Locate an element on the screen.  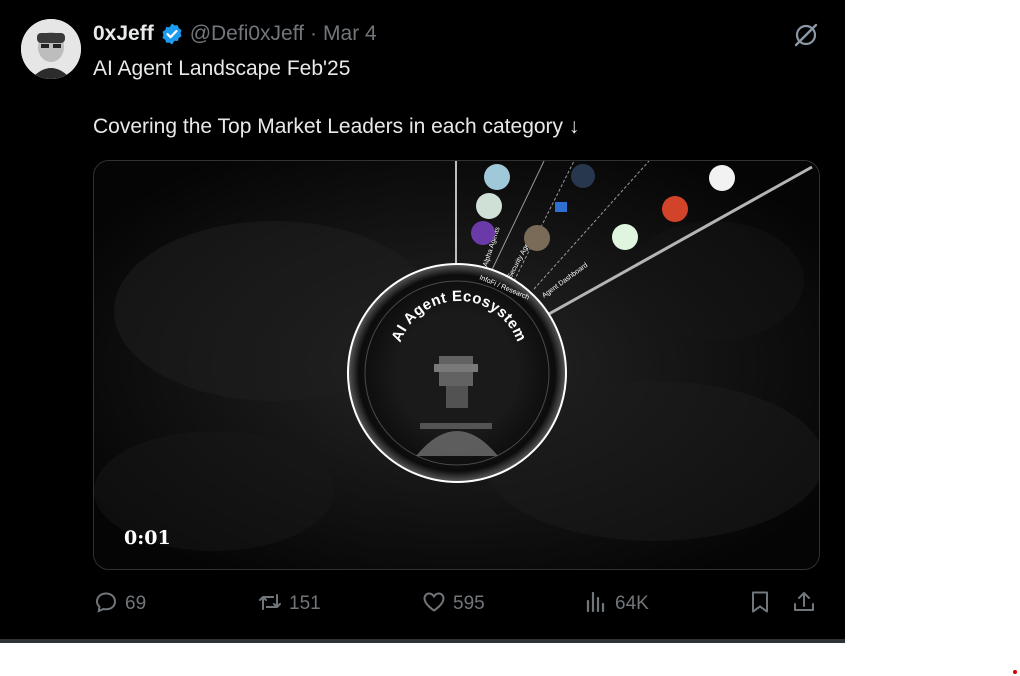
views-button: 64K is located at coordinates (616, 604).